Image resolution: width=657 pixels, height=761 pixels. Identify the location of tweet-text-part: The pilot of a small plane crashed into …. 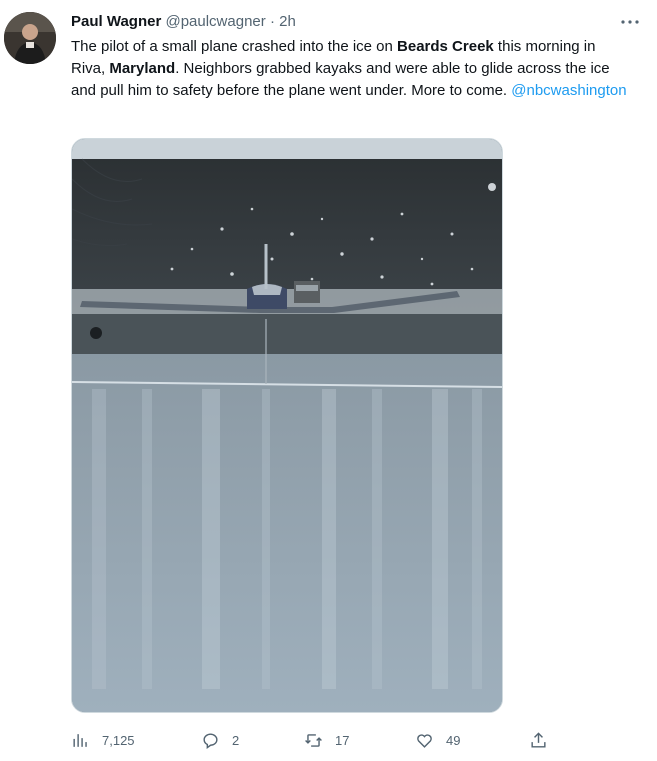
(234, 46).